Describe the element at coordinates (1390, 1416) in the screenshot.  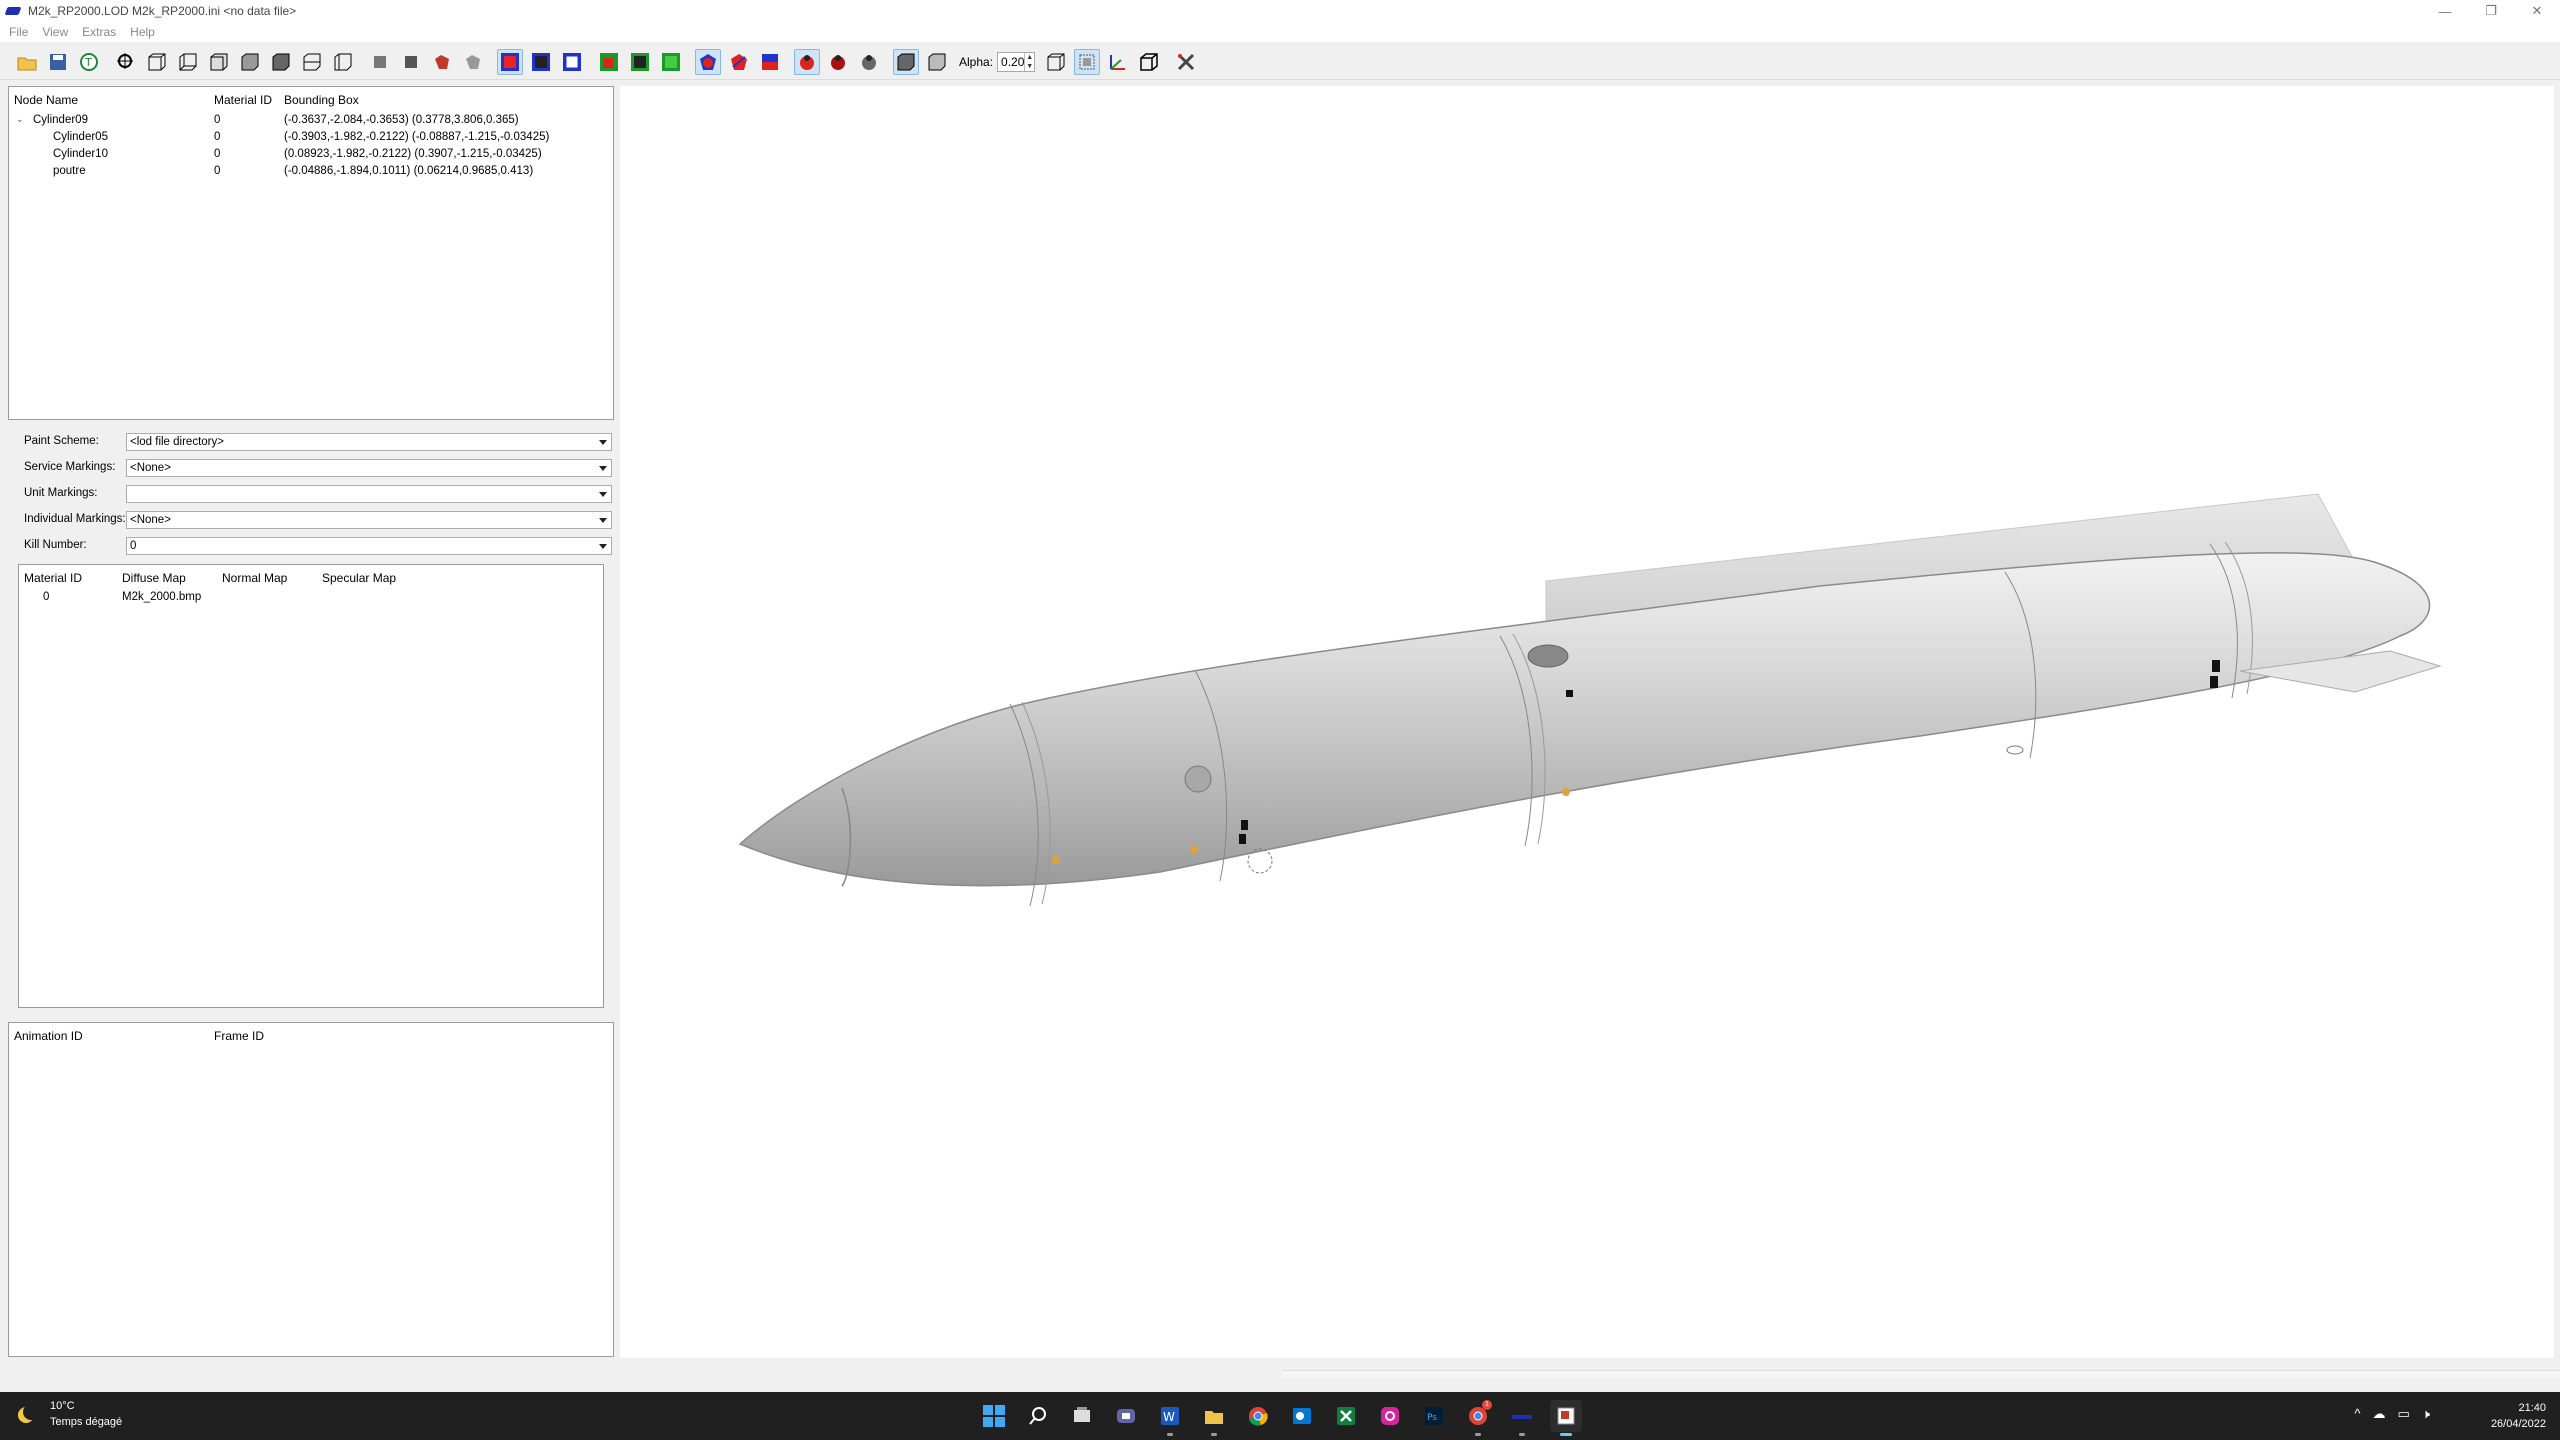
I see `instagram-icon` at that location.